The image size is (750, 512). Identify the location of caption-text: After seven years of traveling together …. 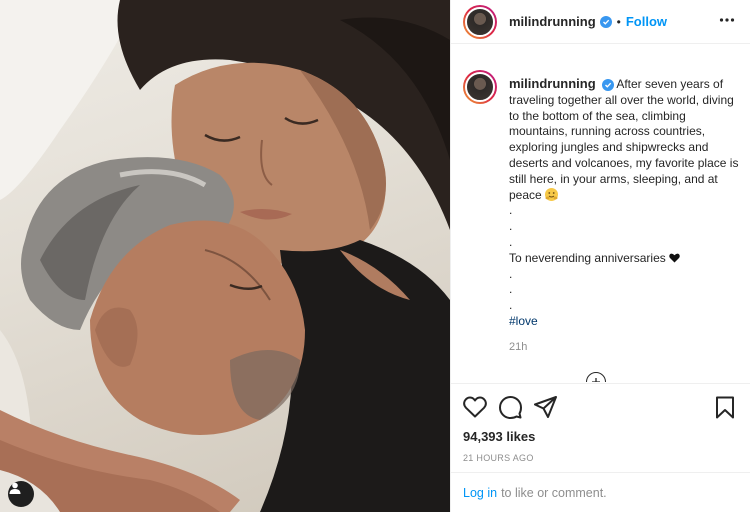
(624, 139).